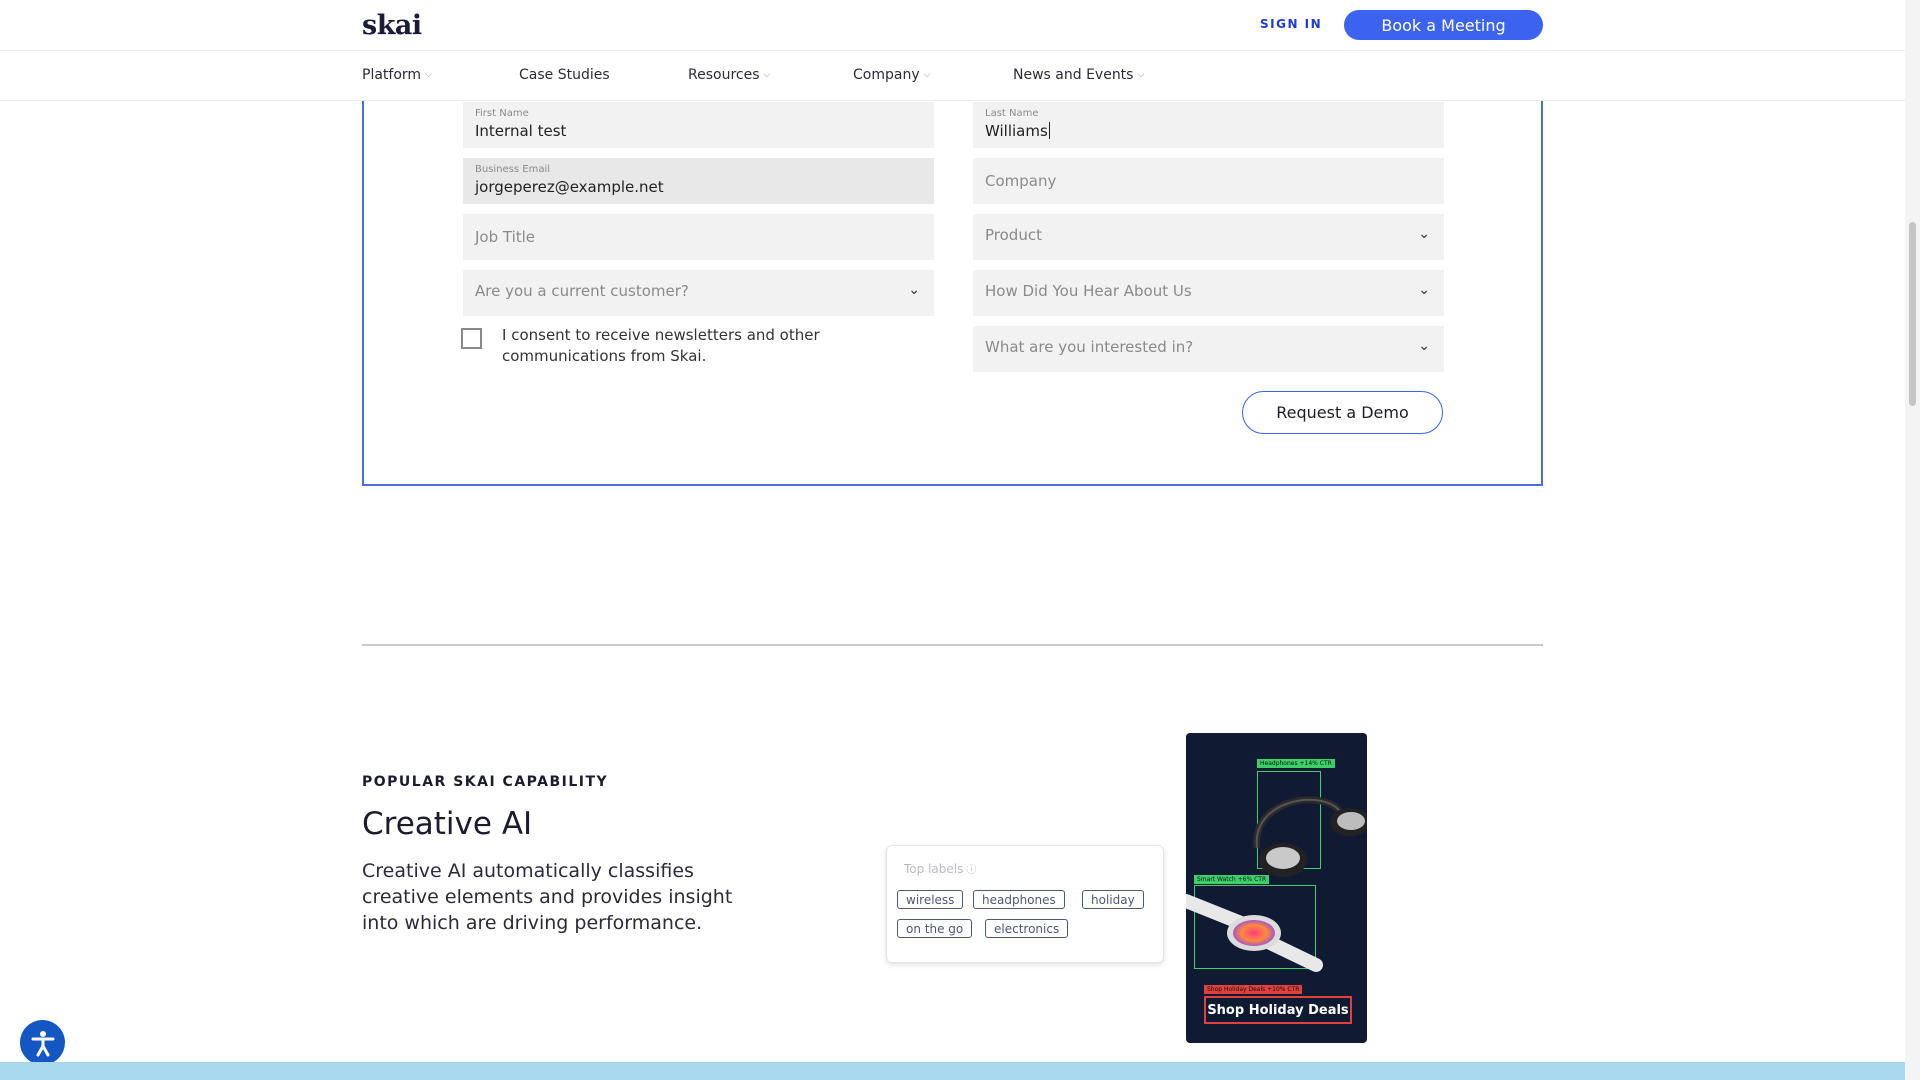  What do you see at coordinates (582, 291) in the screenshot?
I see `field-placeholder: Are you a current customer?` at bounding box center [582, 291].